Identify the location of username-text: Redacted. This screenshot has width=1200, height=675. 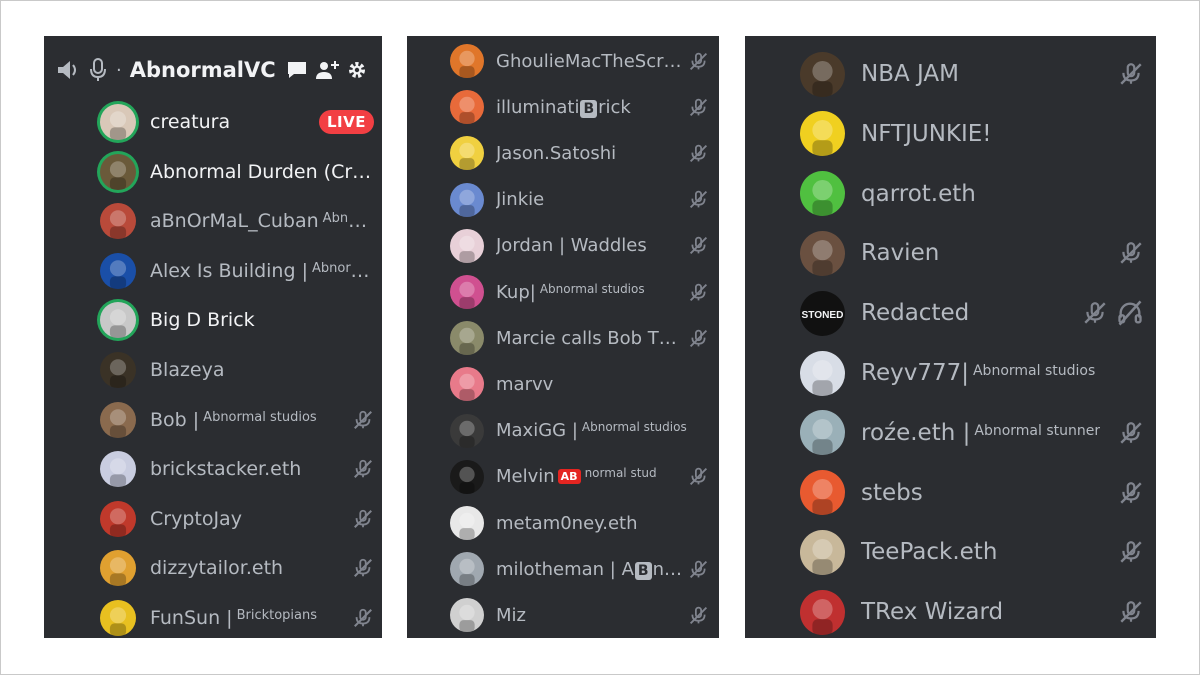
(915, 313).